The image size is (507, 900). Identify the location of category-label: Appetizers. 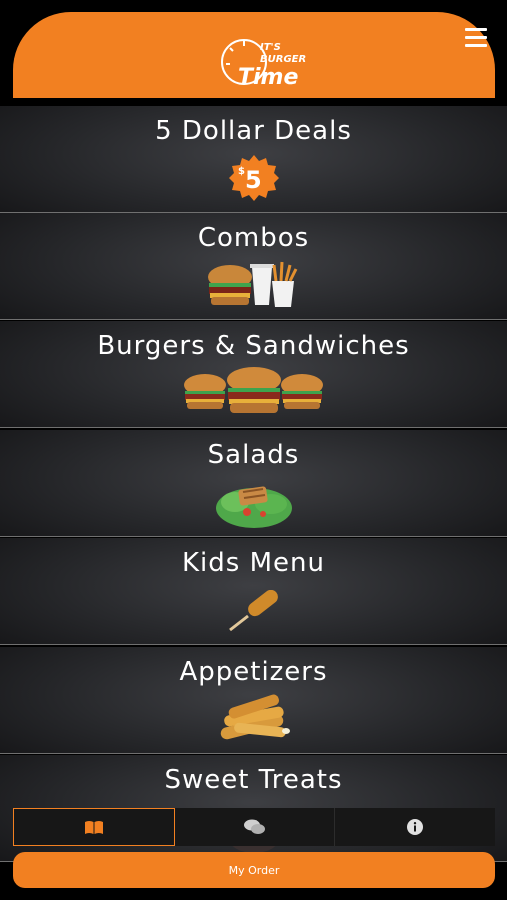
(253, 672).